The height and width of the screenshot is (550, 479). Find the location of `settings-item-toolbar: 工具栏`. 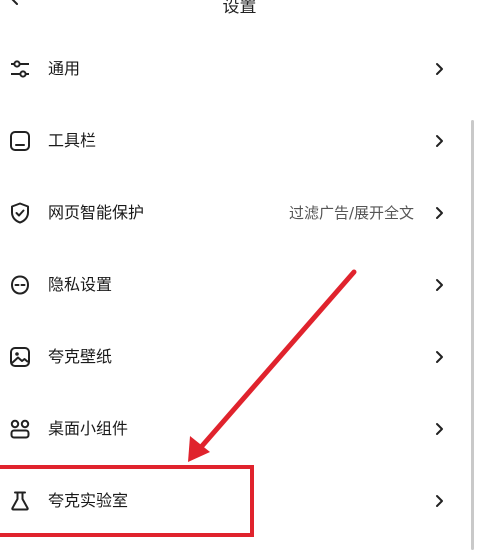

settings-item-toolbar: 工具栏 is located at coordinates (239, 141).